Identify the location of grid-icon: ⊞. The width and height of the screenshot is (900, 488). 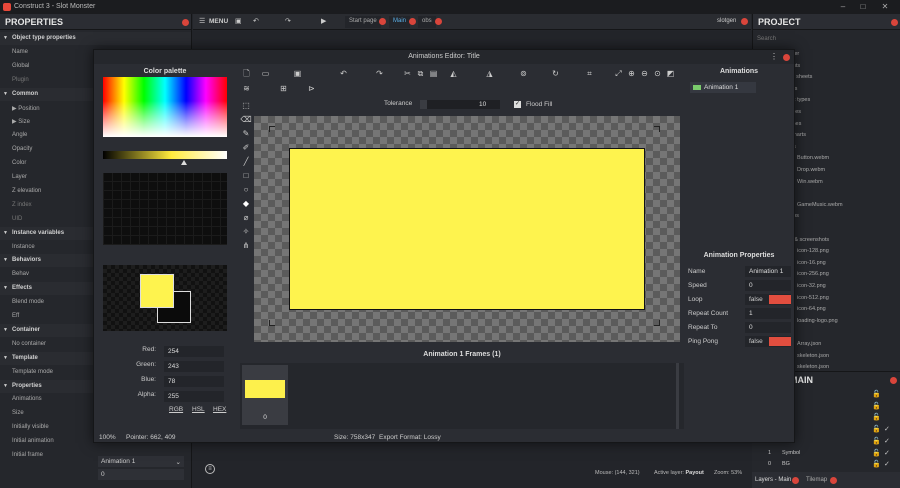
(283, 88).